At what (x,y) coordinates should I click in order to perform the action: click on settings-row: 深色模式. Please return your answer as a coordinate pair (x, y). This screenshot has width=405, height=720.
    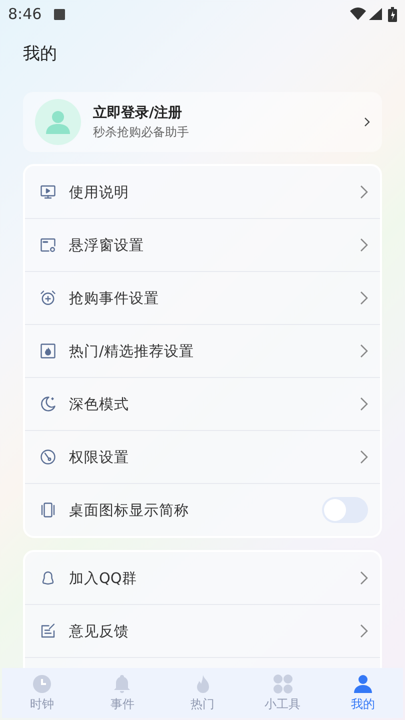
    Looking at the image, I should click on (202, 403).